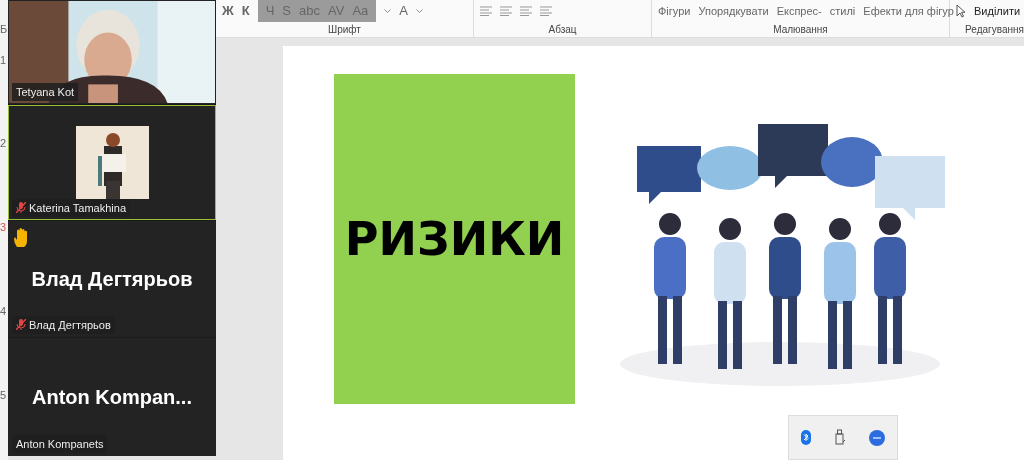 The width and height of the screenshot is (1024, 460). I want to click on ribbon-label: стилі, so click(842, 11).